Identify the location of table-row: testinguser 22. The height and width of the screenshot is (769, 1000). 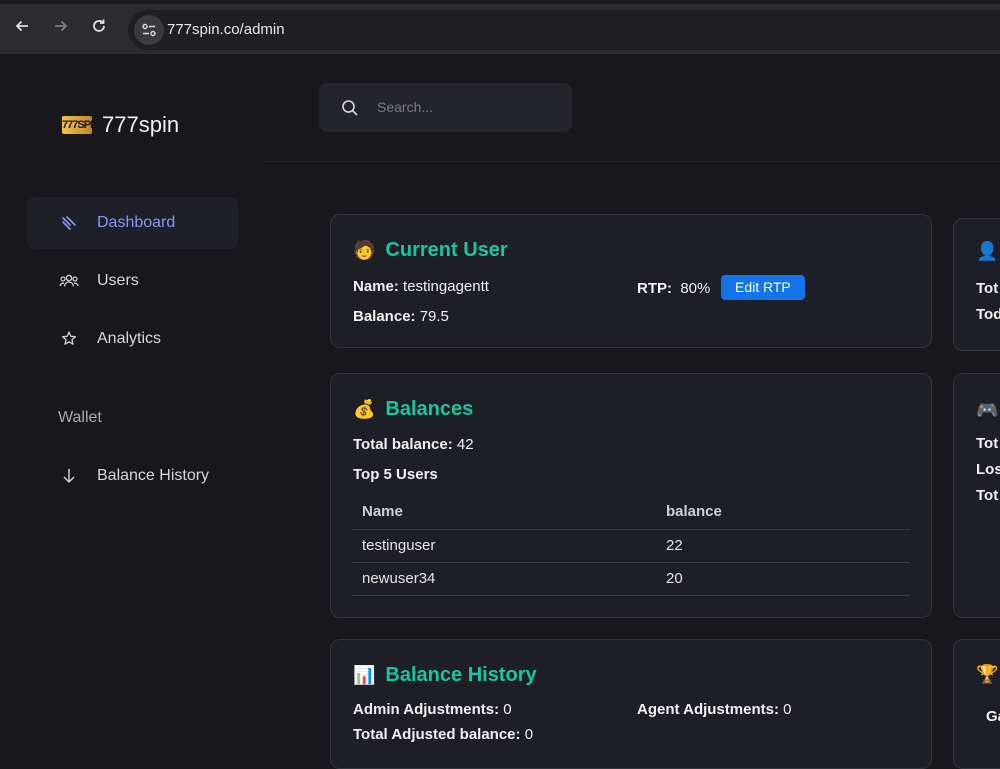
(631, 546).